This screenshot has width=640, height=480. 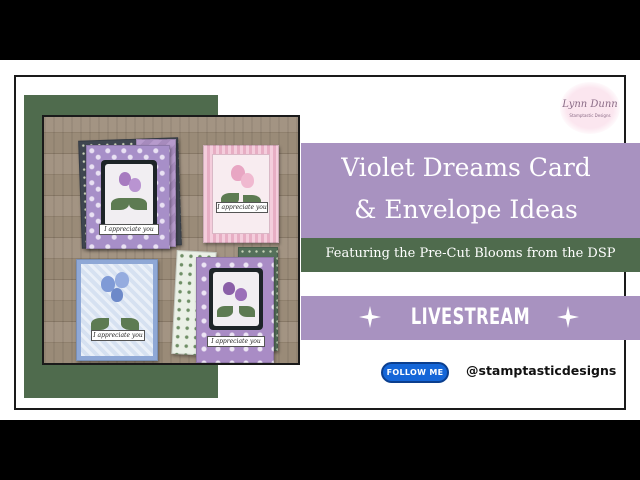 What do you see at coordinates (541, 370) in the screenshot?
I see `social-handle: @stamptasticdesigns` at bounding box center [541, 370].